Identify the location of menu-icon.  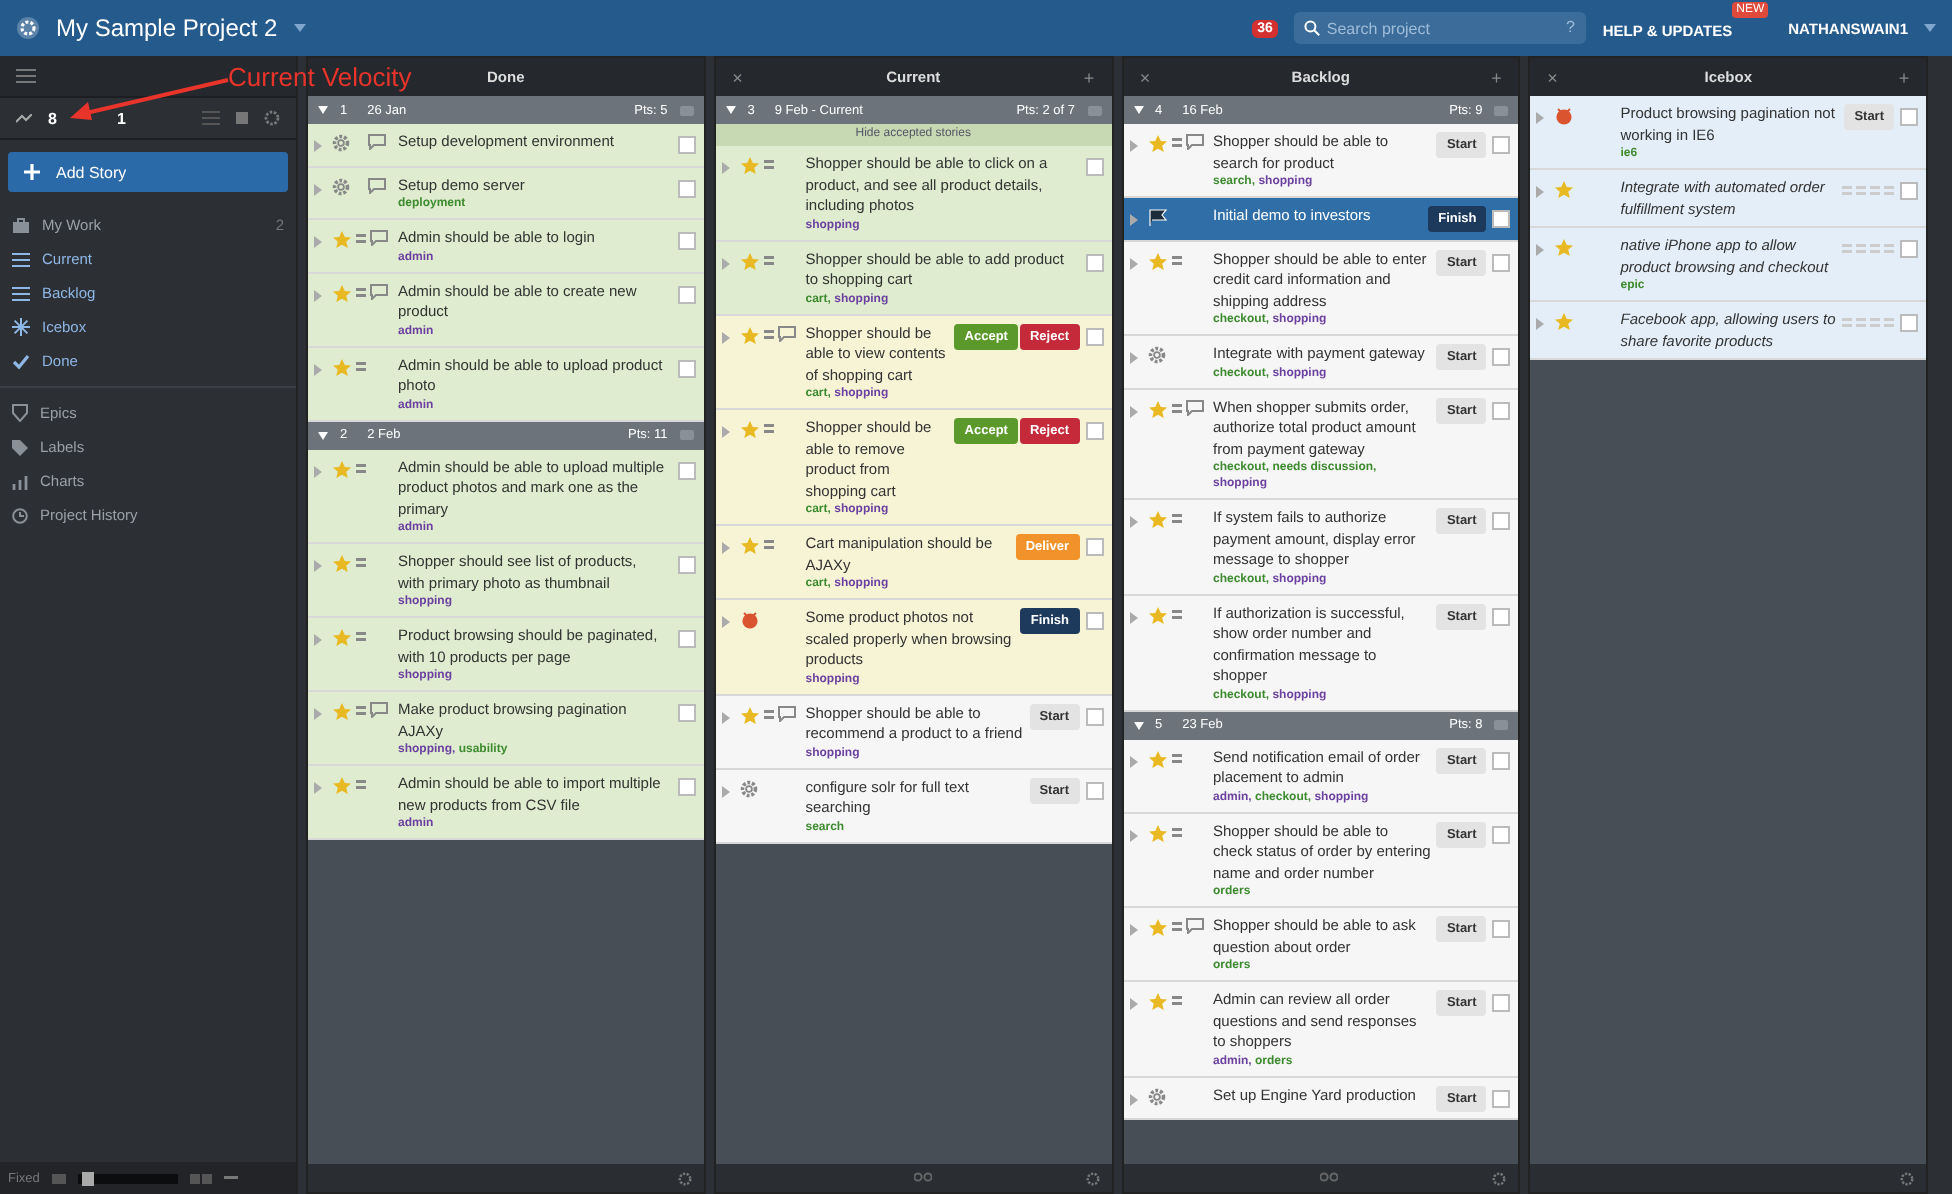
(26, 76).